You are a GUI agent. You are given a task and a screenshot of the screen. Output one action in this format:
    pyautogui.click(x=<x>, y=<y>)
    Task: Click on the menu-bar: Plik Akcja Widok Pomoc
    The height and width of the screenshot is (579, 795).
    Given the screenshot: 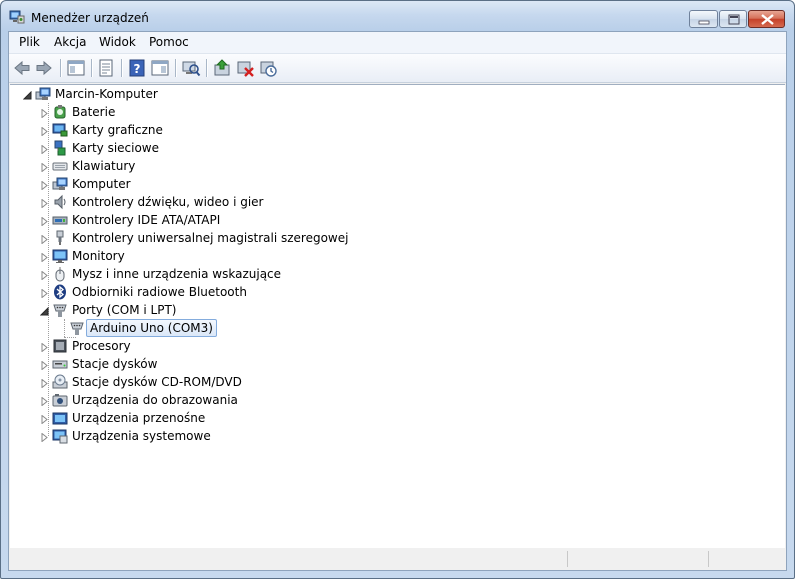 What is the action you would take?
    pyautogui.click(x=397, y=43)
    